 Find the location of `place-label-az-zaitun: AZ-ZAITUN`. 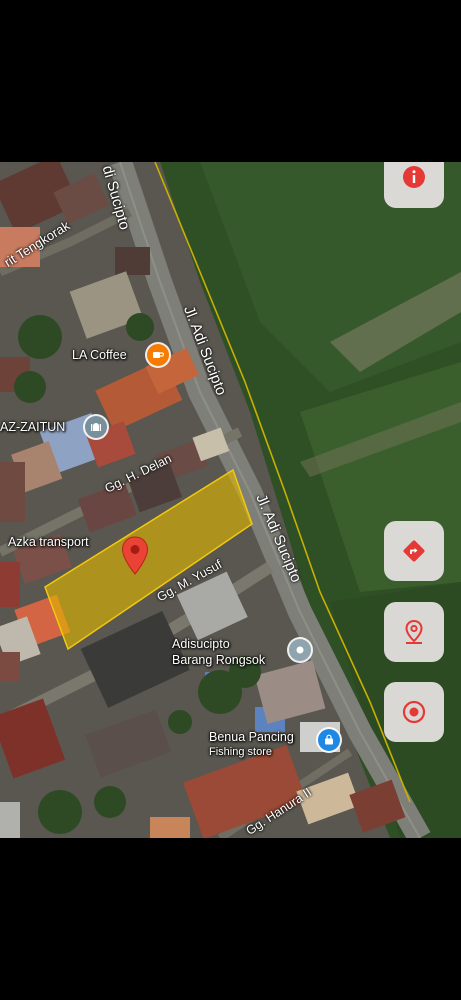

place-label-az-zaitun: AZ-ZAITUN is located at coordinates (32, 427).